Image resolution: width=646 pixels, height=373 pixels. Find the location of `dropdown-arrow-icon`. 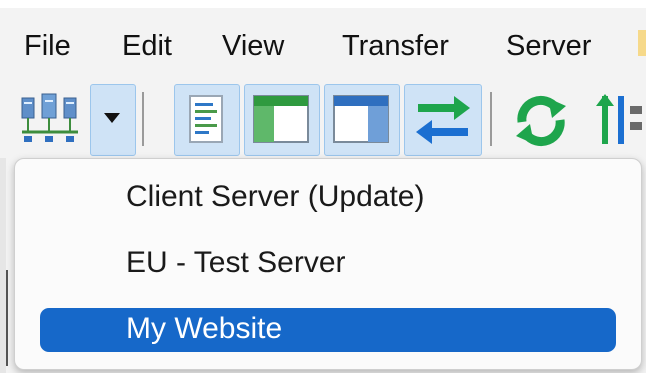

dropdown-arrow-icon is located at coordinates (112, 118).